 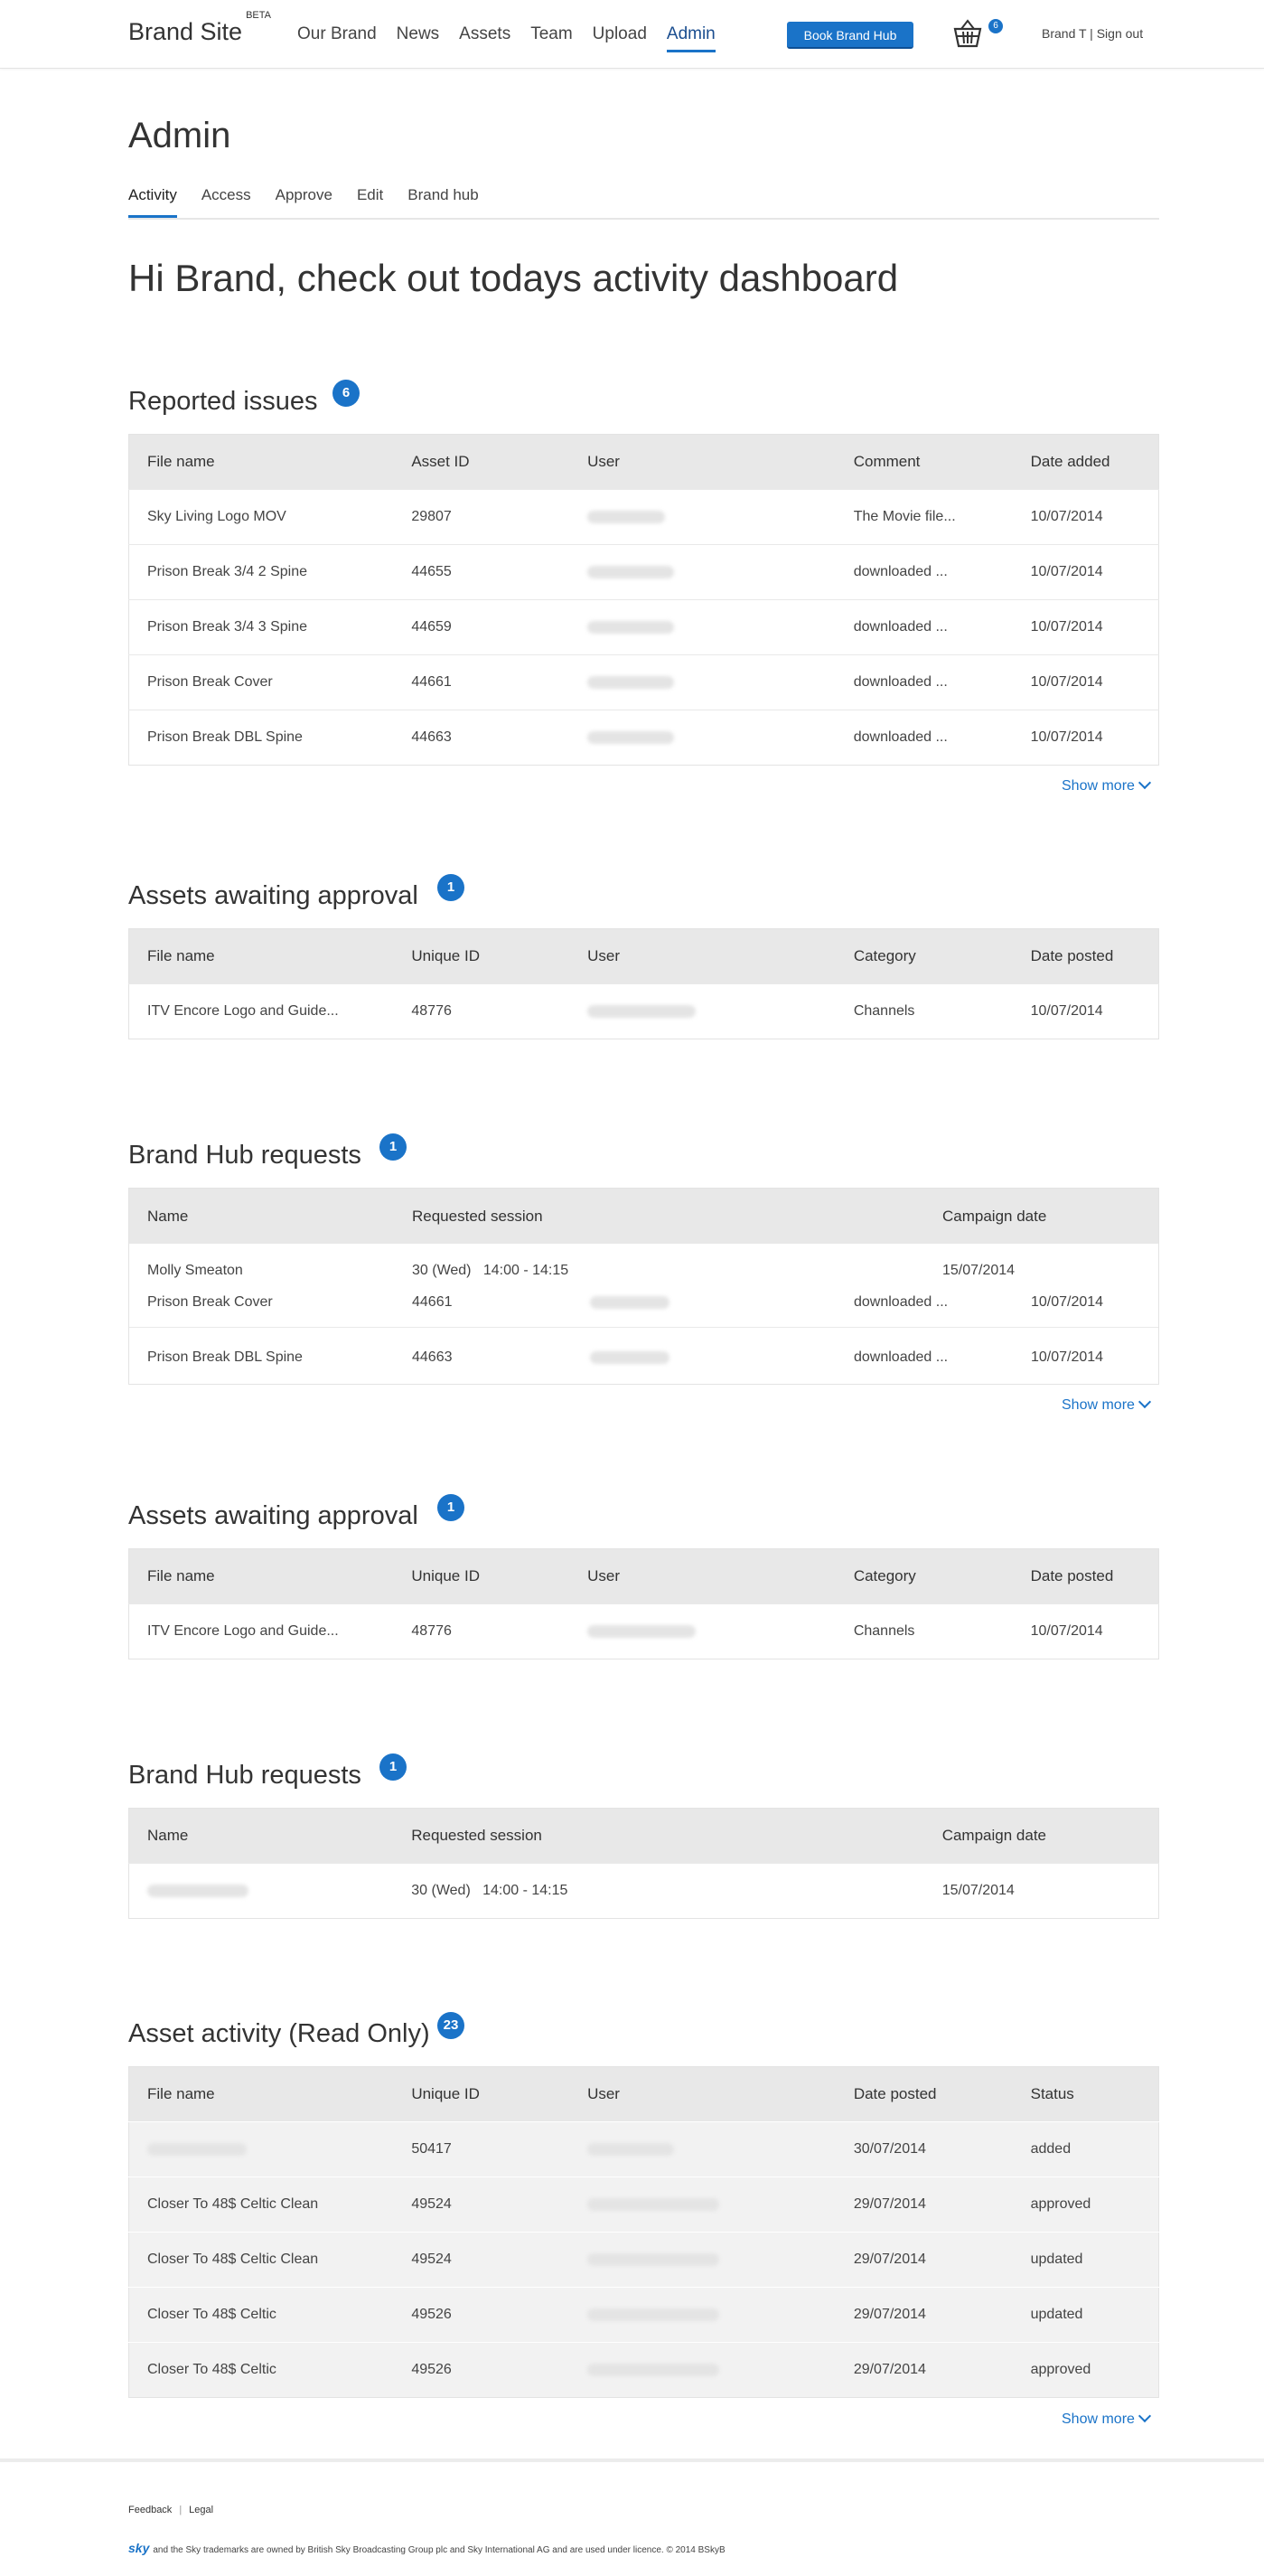 What do you see at coordinates (924, 2370) in the screenshot?
I see `date-posted: 29/07/2014` at bounding box center [924, 2370].